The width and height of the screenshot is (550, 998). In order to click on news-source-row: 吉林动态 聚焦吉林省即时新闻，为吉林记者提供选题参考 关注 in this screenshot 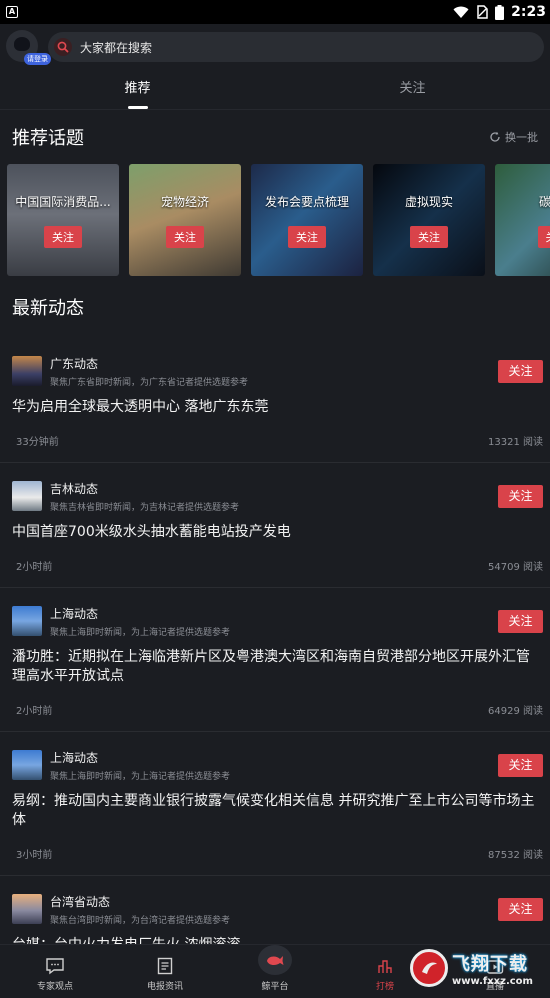, I will do `click(277, 491)`.